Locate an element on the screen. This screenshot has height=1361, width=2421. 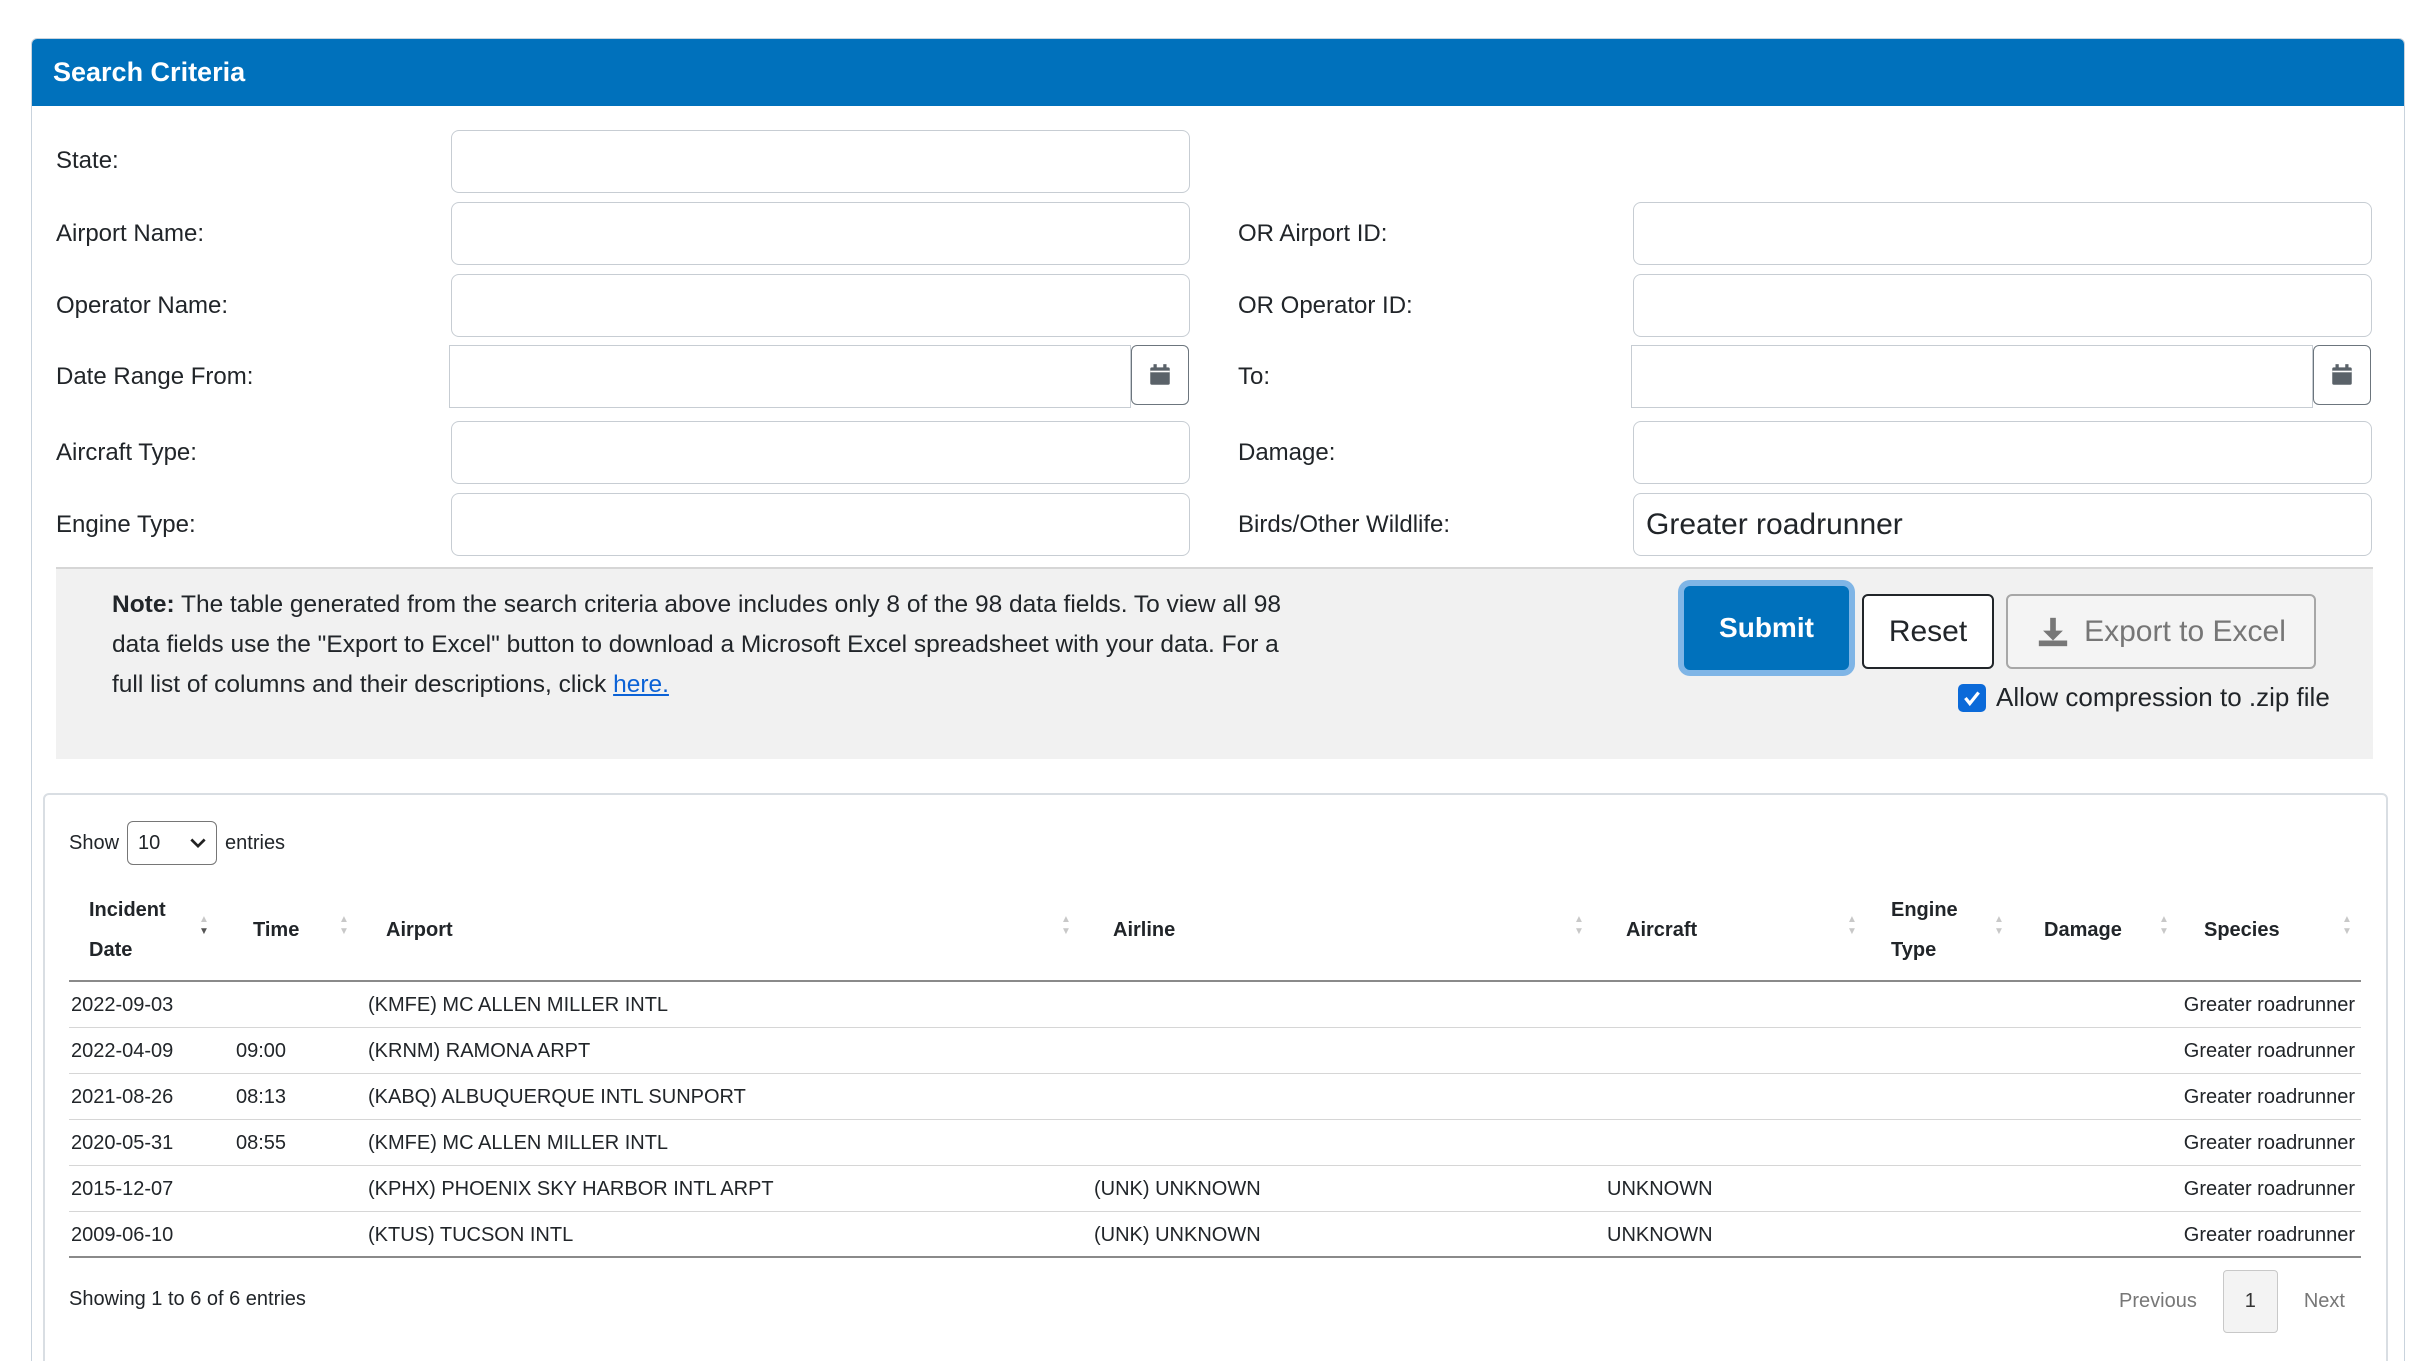
note-bold-label: Note: is located at coordinates (143, 604).